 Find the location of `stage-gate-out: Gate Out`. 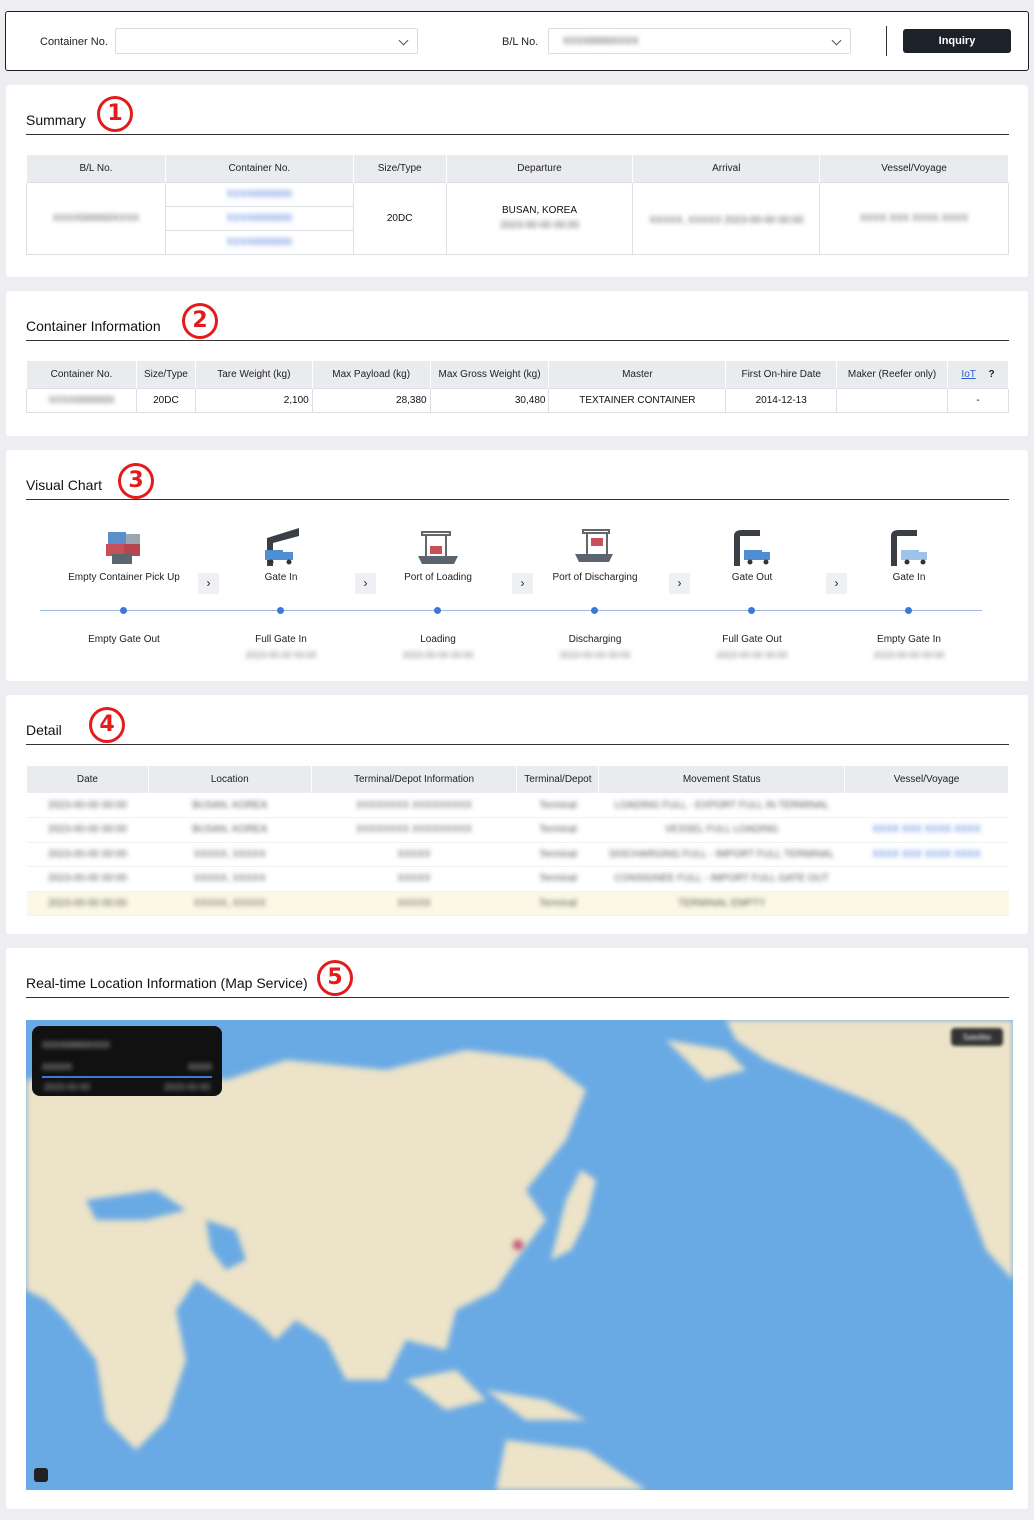

stage-gate-out: Gate Out is located at coordinates (752, 554).